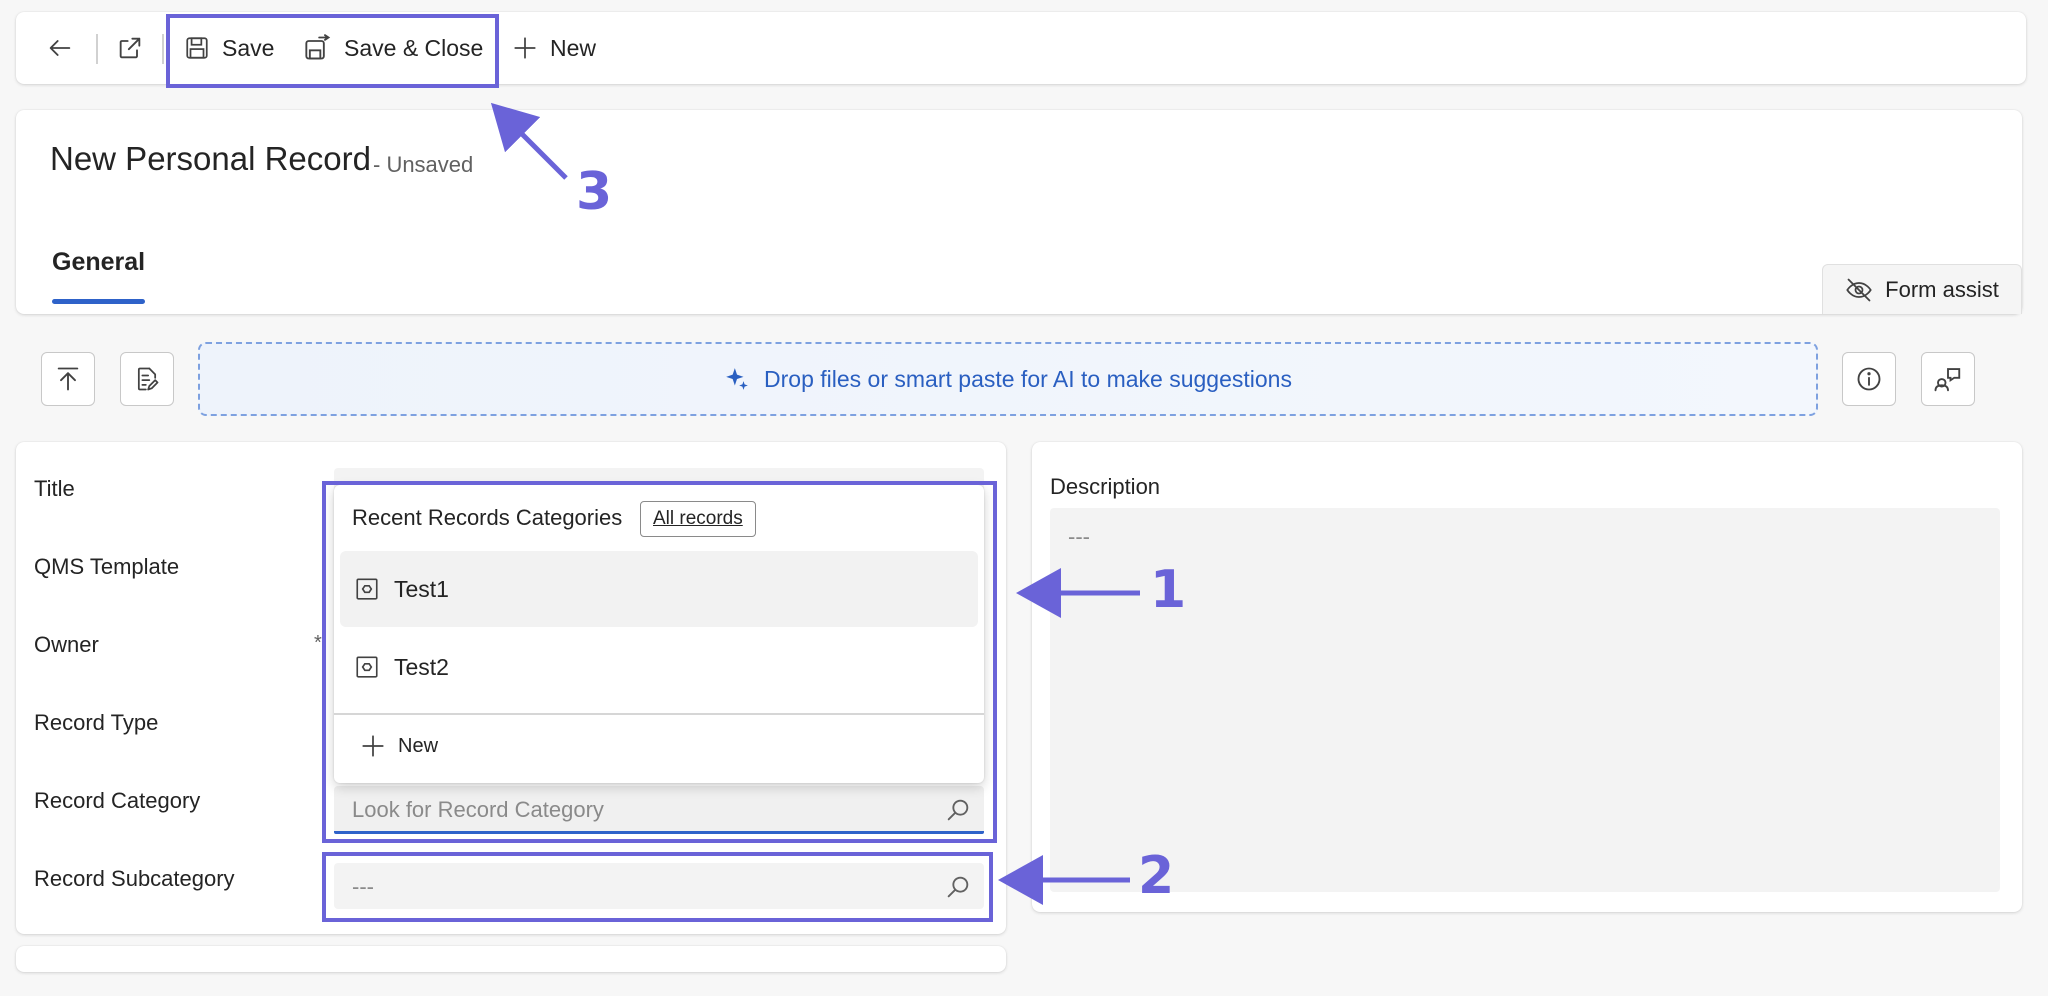 The image size is (2048, 996). I want to click on annotation-number-2: 2, so click(1156, 876).